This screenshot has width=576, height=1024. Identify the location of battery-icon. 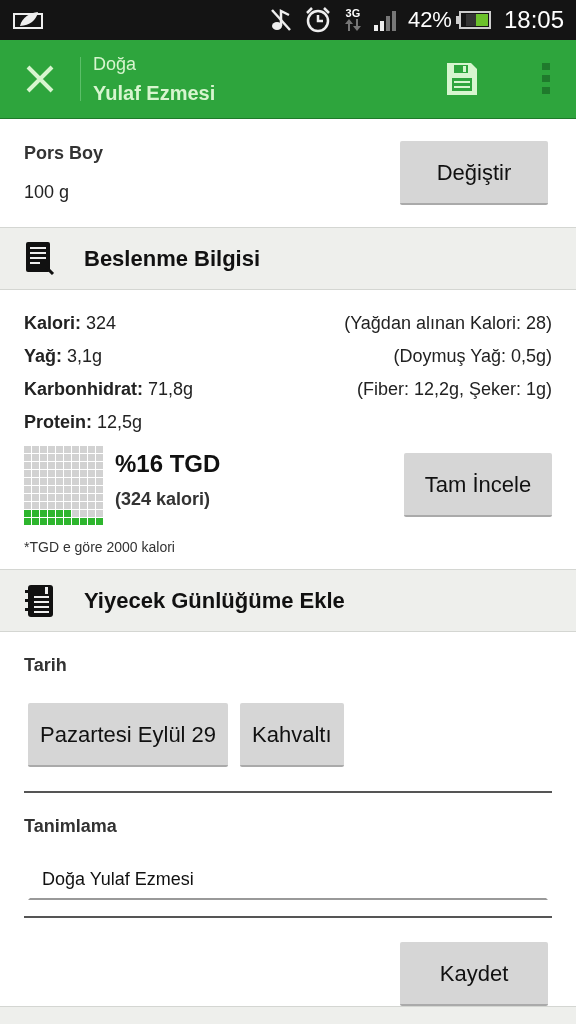
(473, 19).